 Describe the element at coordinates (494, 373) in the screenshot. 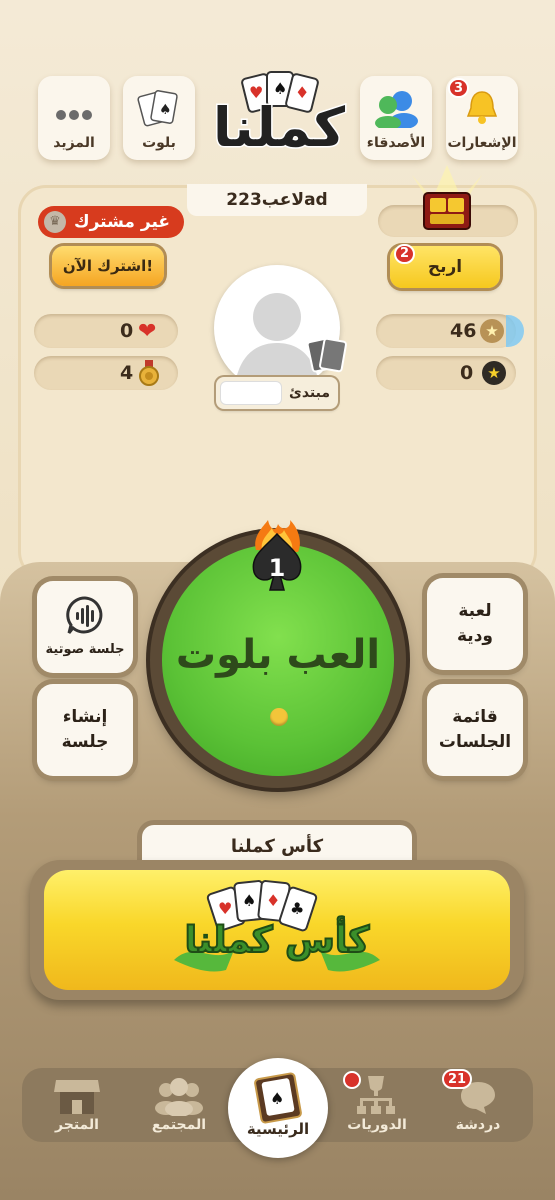

I see `black-star-icon: ★` at that location.